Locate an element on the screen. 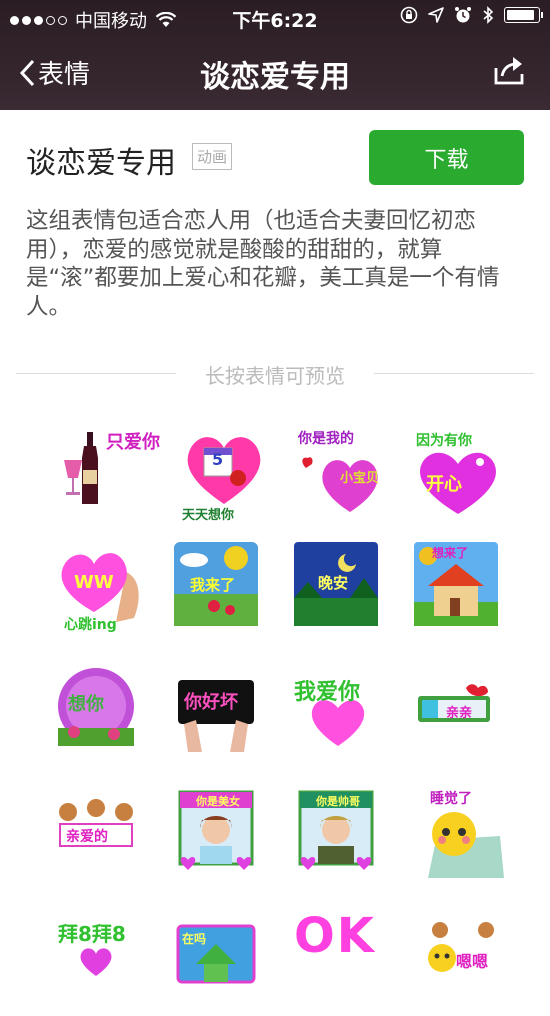  i-love-you-sticker: 我爱你 is located at coordinates (338, 714).